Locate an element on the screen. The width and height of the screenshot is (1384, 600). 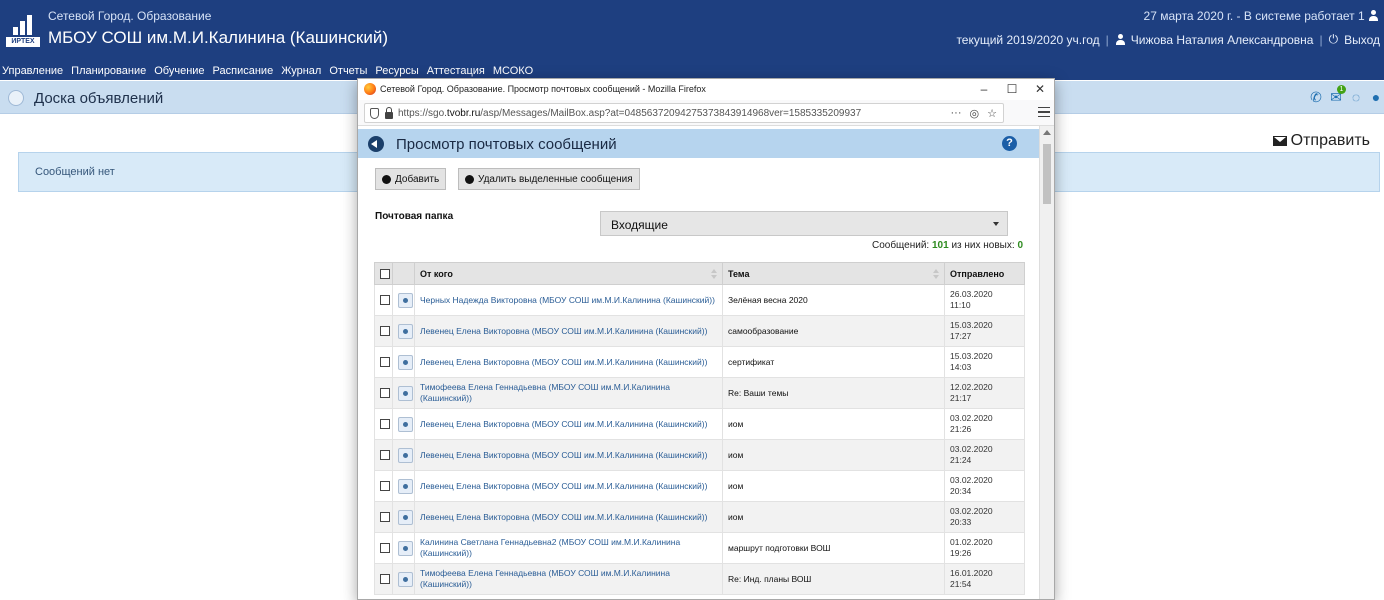
select-all-checkbox is located at coordinates (385, 273).